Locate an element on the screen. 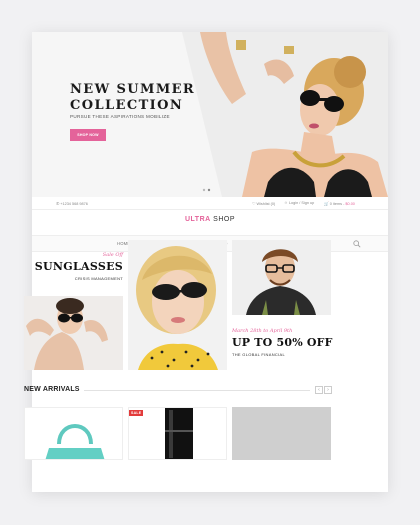  chevron-right-icon: › is located at coordinates (328, 390).